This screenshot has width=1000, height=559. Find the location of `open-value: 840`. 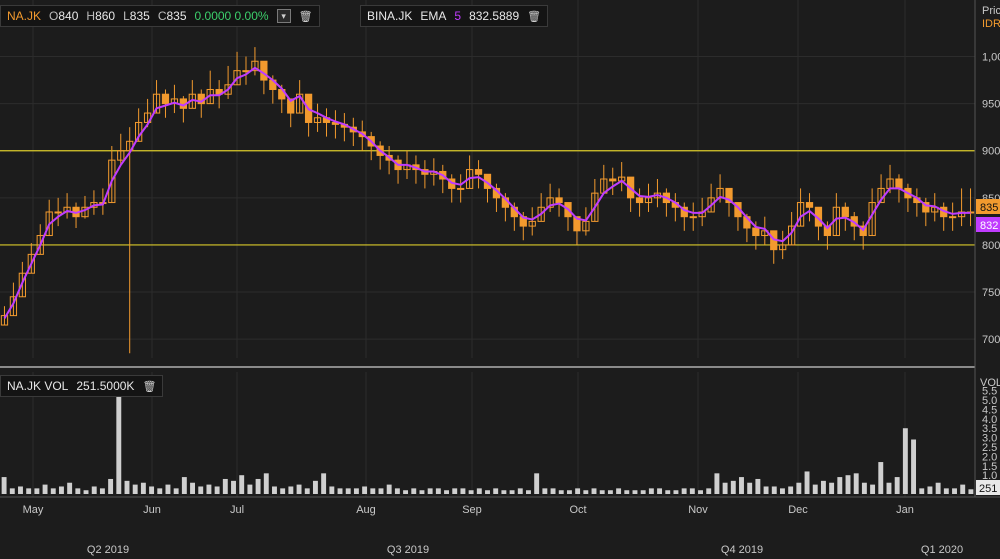

open-value: 840 is located at coordinates (68, 16).